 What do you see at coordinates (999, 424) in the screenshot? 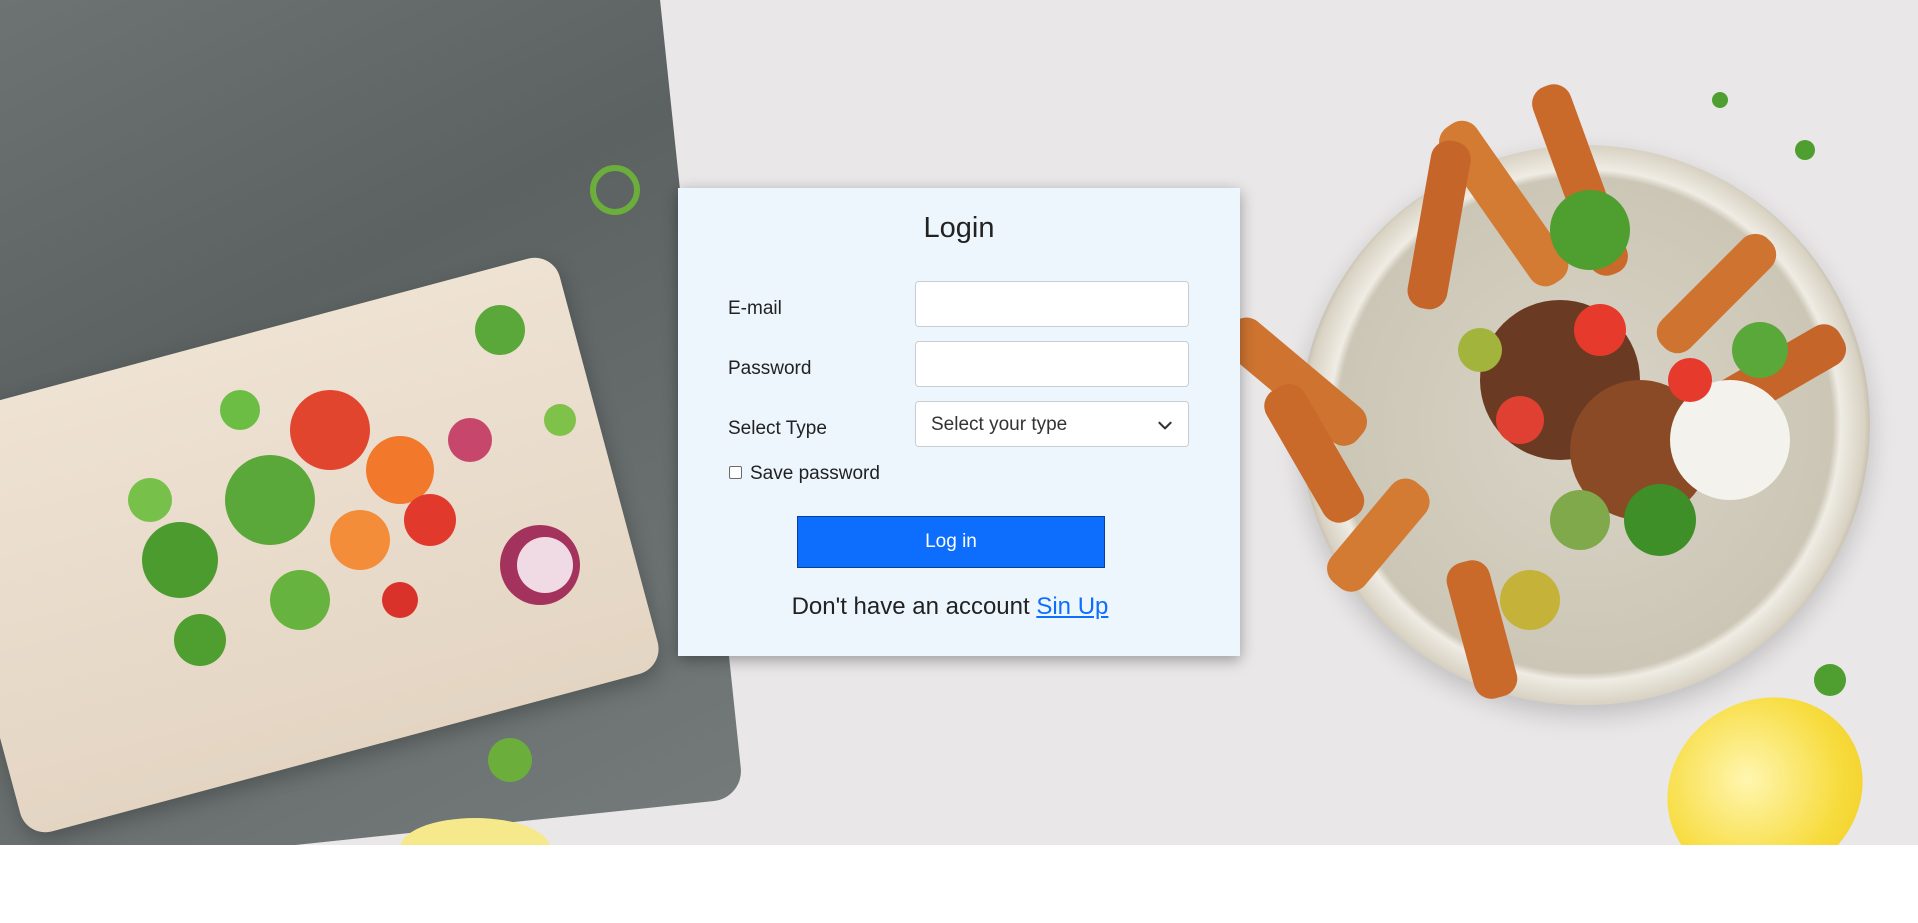
I see `type-select-value: Select your type` at bounding box center [999, 424].